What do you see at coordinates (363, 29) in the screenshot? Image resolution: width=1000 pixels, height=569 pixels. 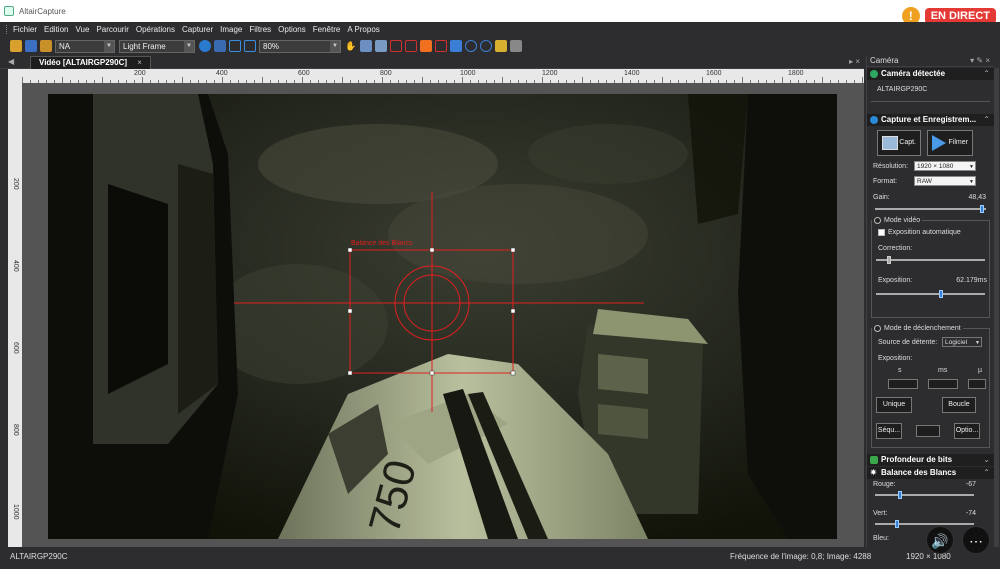 I see `menu-a-propos: A Propos` at bounding box center [363, 29].